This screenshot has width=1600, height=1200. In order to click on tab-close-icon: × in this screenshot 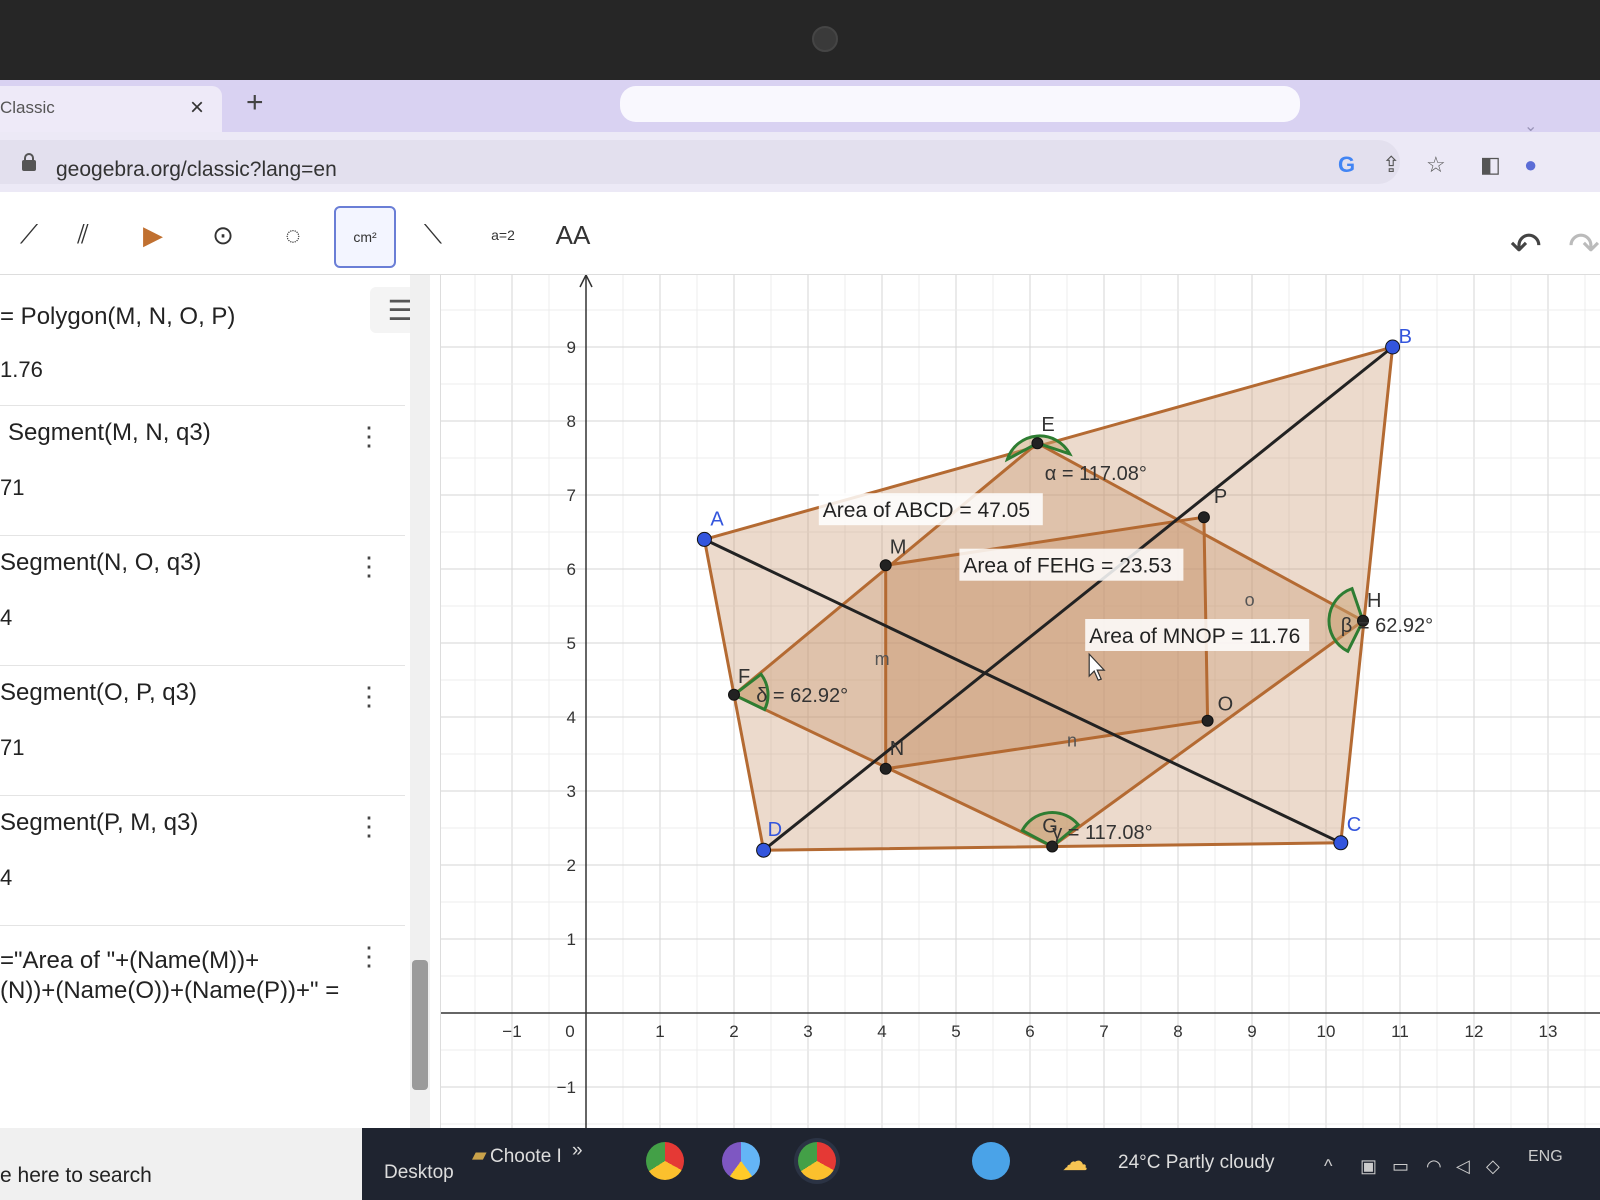, I will do `click(197, 108)`.